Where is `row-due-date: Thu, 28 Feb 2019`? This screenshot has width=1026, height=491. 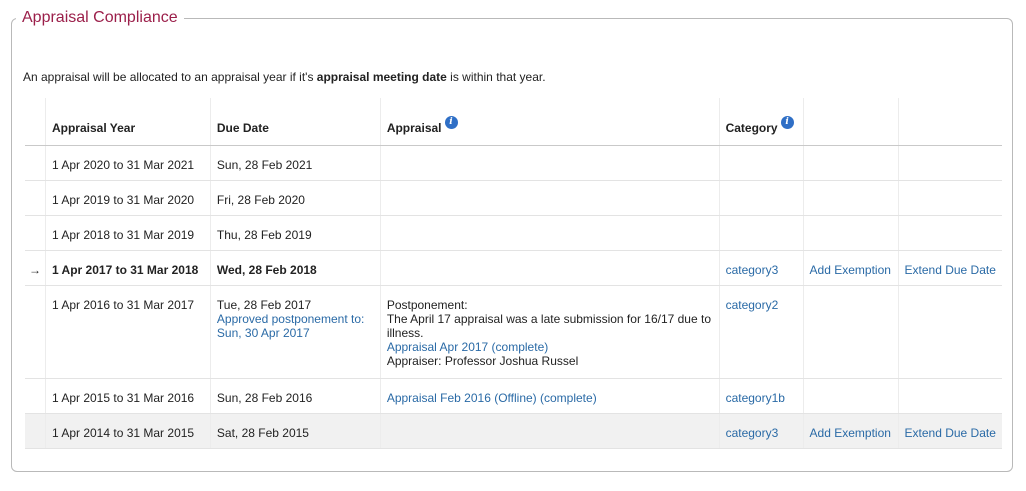
row-due-date: Thu, 28 Feb 2019 is located at coordinates (295, 233).